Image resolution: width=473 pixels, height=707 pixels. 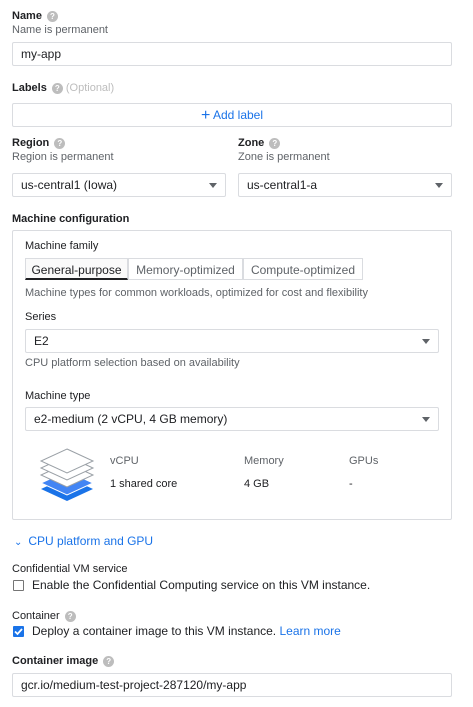 I want to click on zone-value: us-central1-a, so click(x=282, y=185).